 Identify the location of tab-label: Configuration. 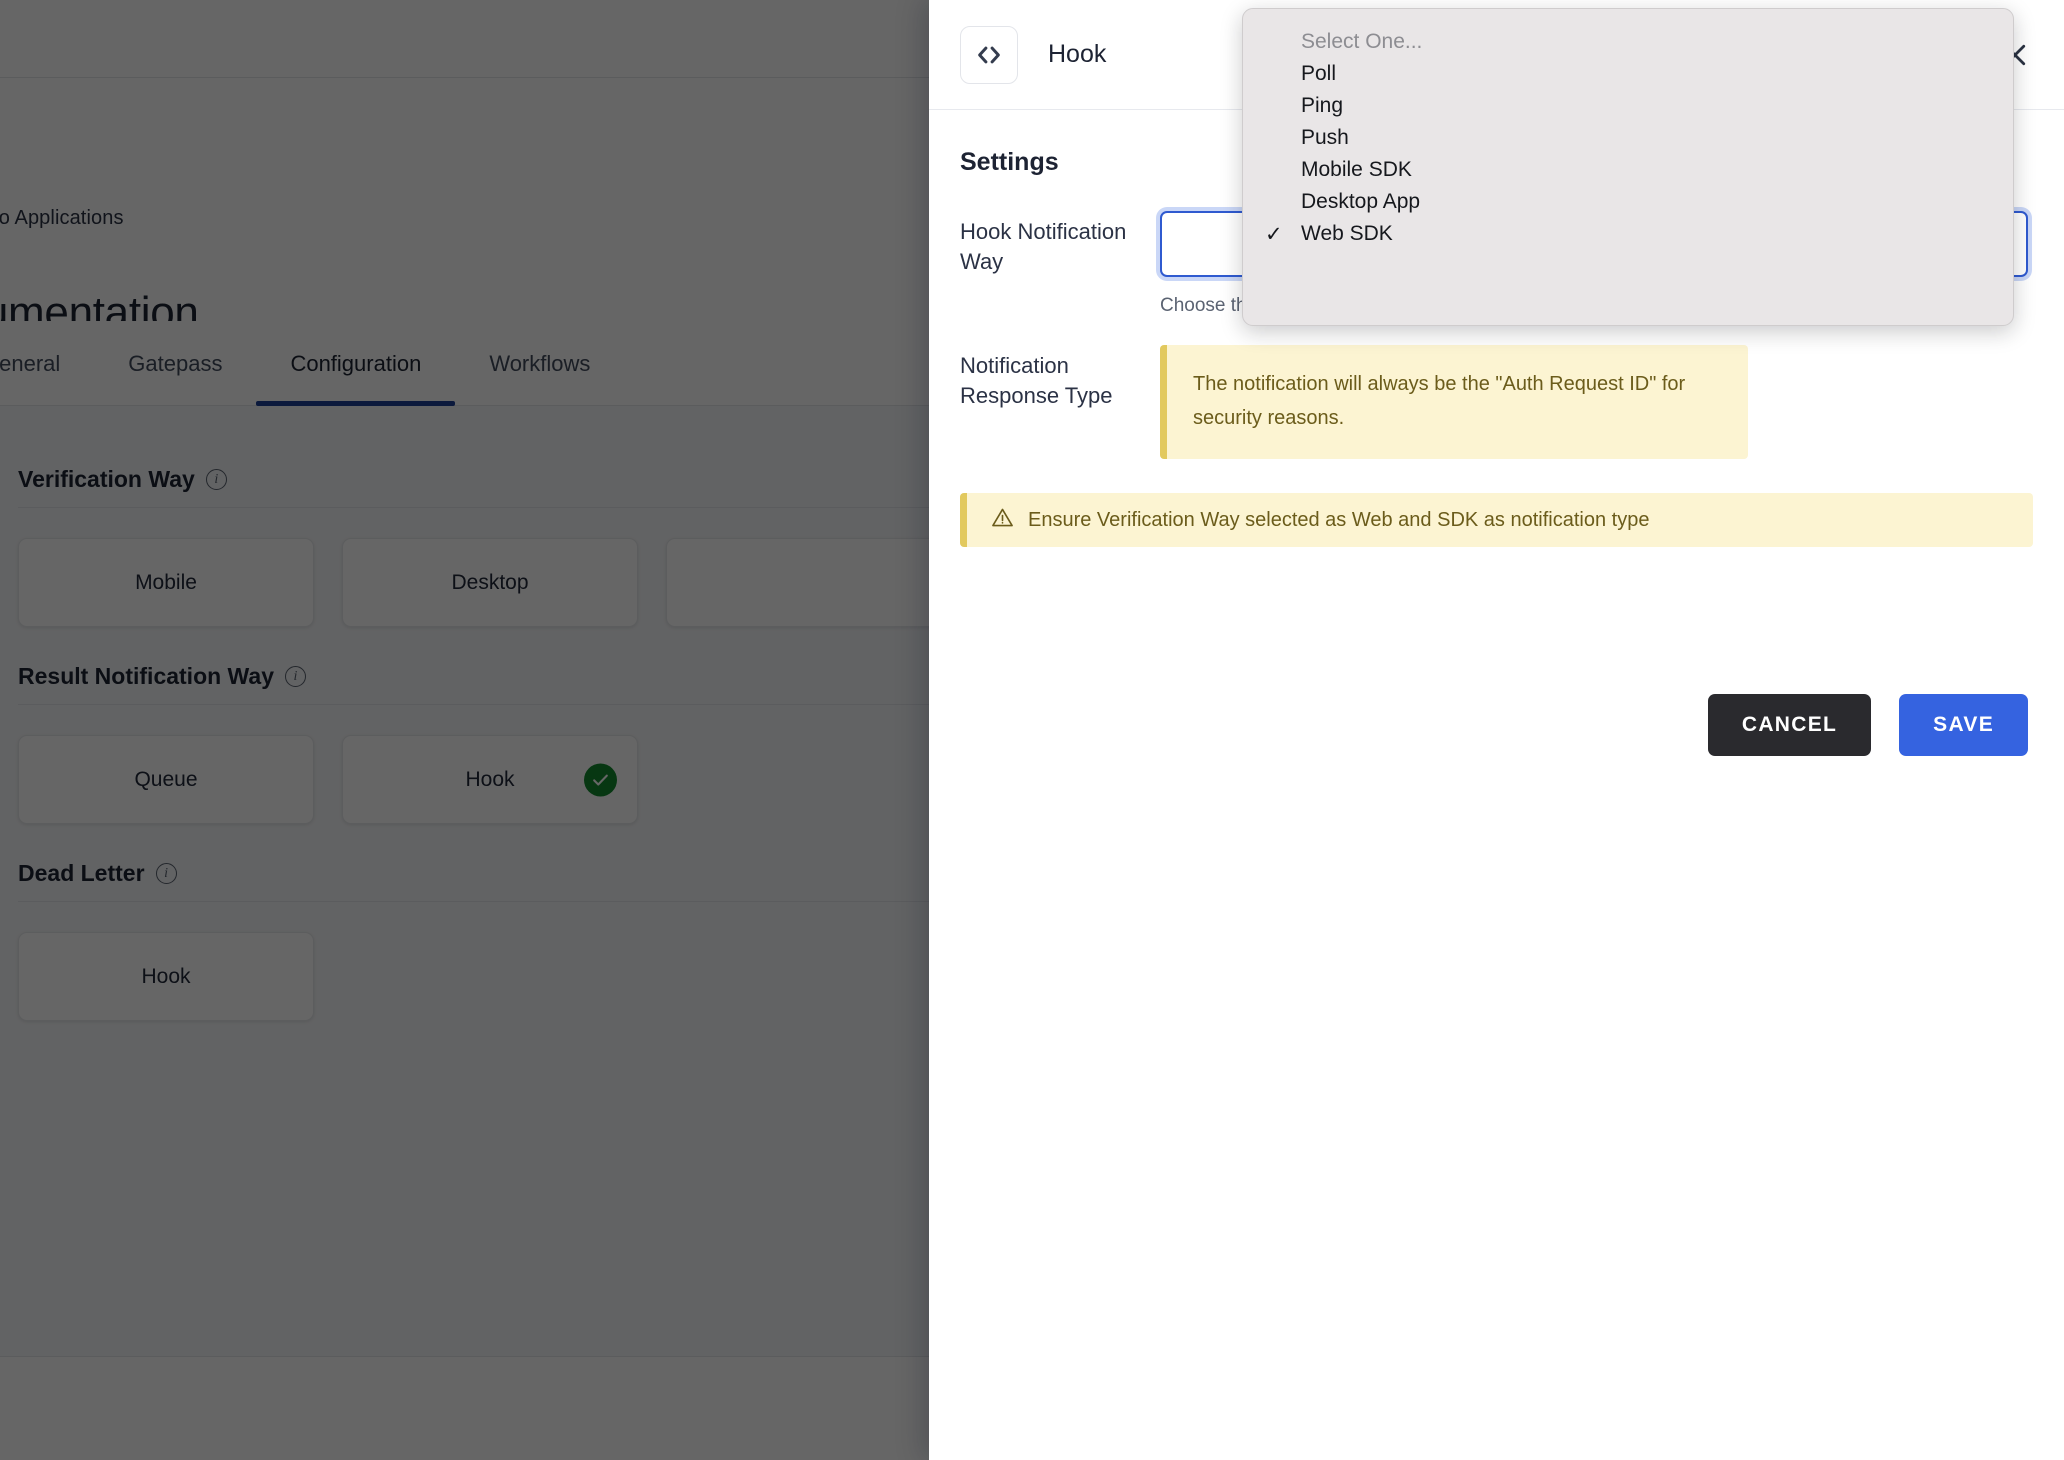
(356, 363).